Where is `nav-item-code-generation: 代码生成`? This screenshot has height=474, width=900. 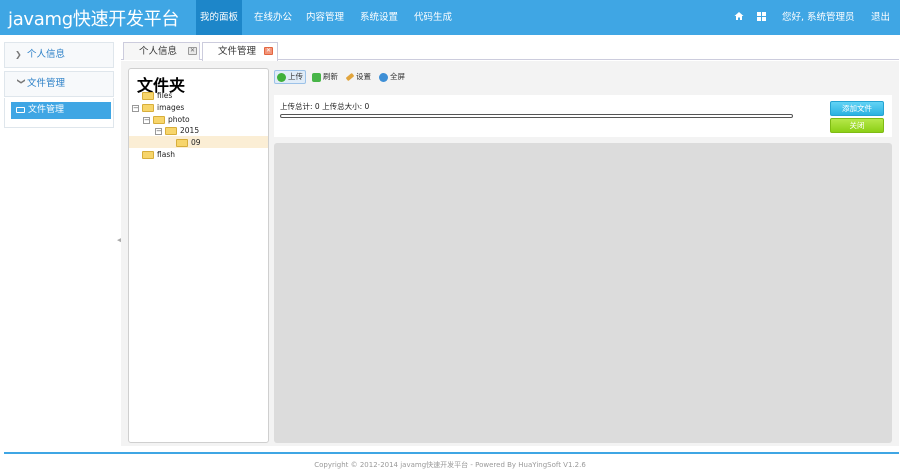
nav-item-code-generation: 代码生成 is located at coordinates (433, 17).